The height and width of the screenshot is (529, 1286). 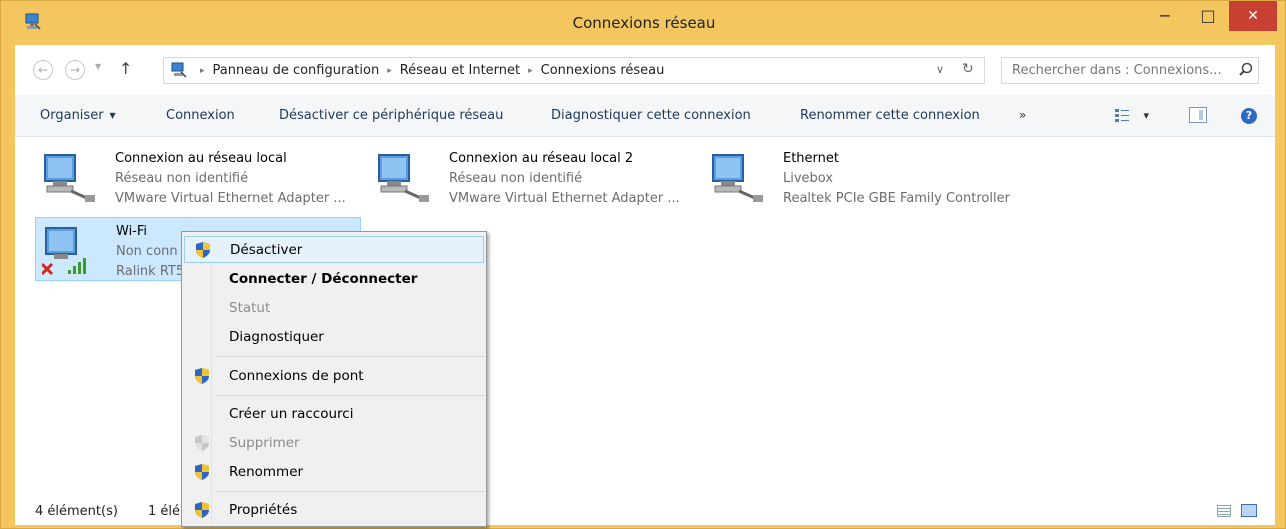 What do you see at coordinates (334, 443) in the screenshot?
I see `menu-item-delete: Supprimer` at bounding box center [334, 443].